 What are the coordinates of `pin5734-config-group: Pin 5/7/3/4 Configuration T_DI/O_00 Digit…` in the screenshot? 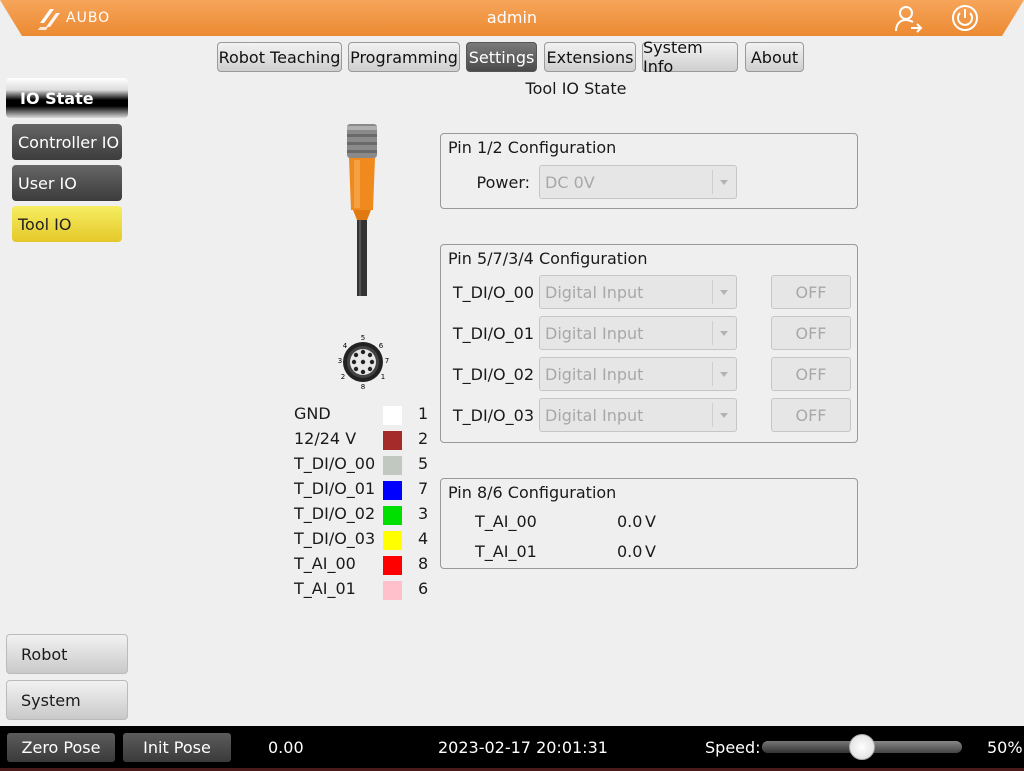 It's located at (649, 343).